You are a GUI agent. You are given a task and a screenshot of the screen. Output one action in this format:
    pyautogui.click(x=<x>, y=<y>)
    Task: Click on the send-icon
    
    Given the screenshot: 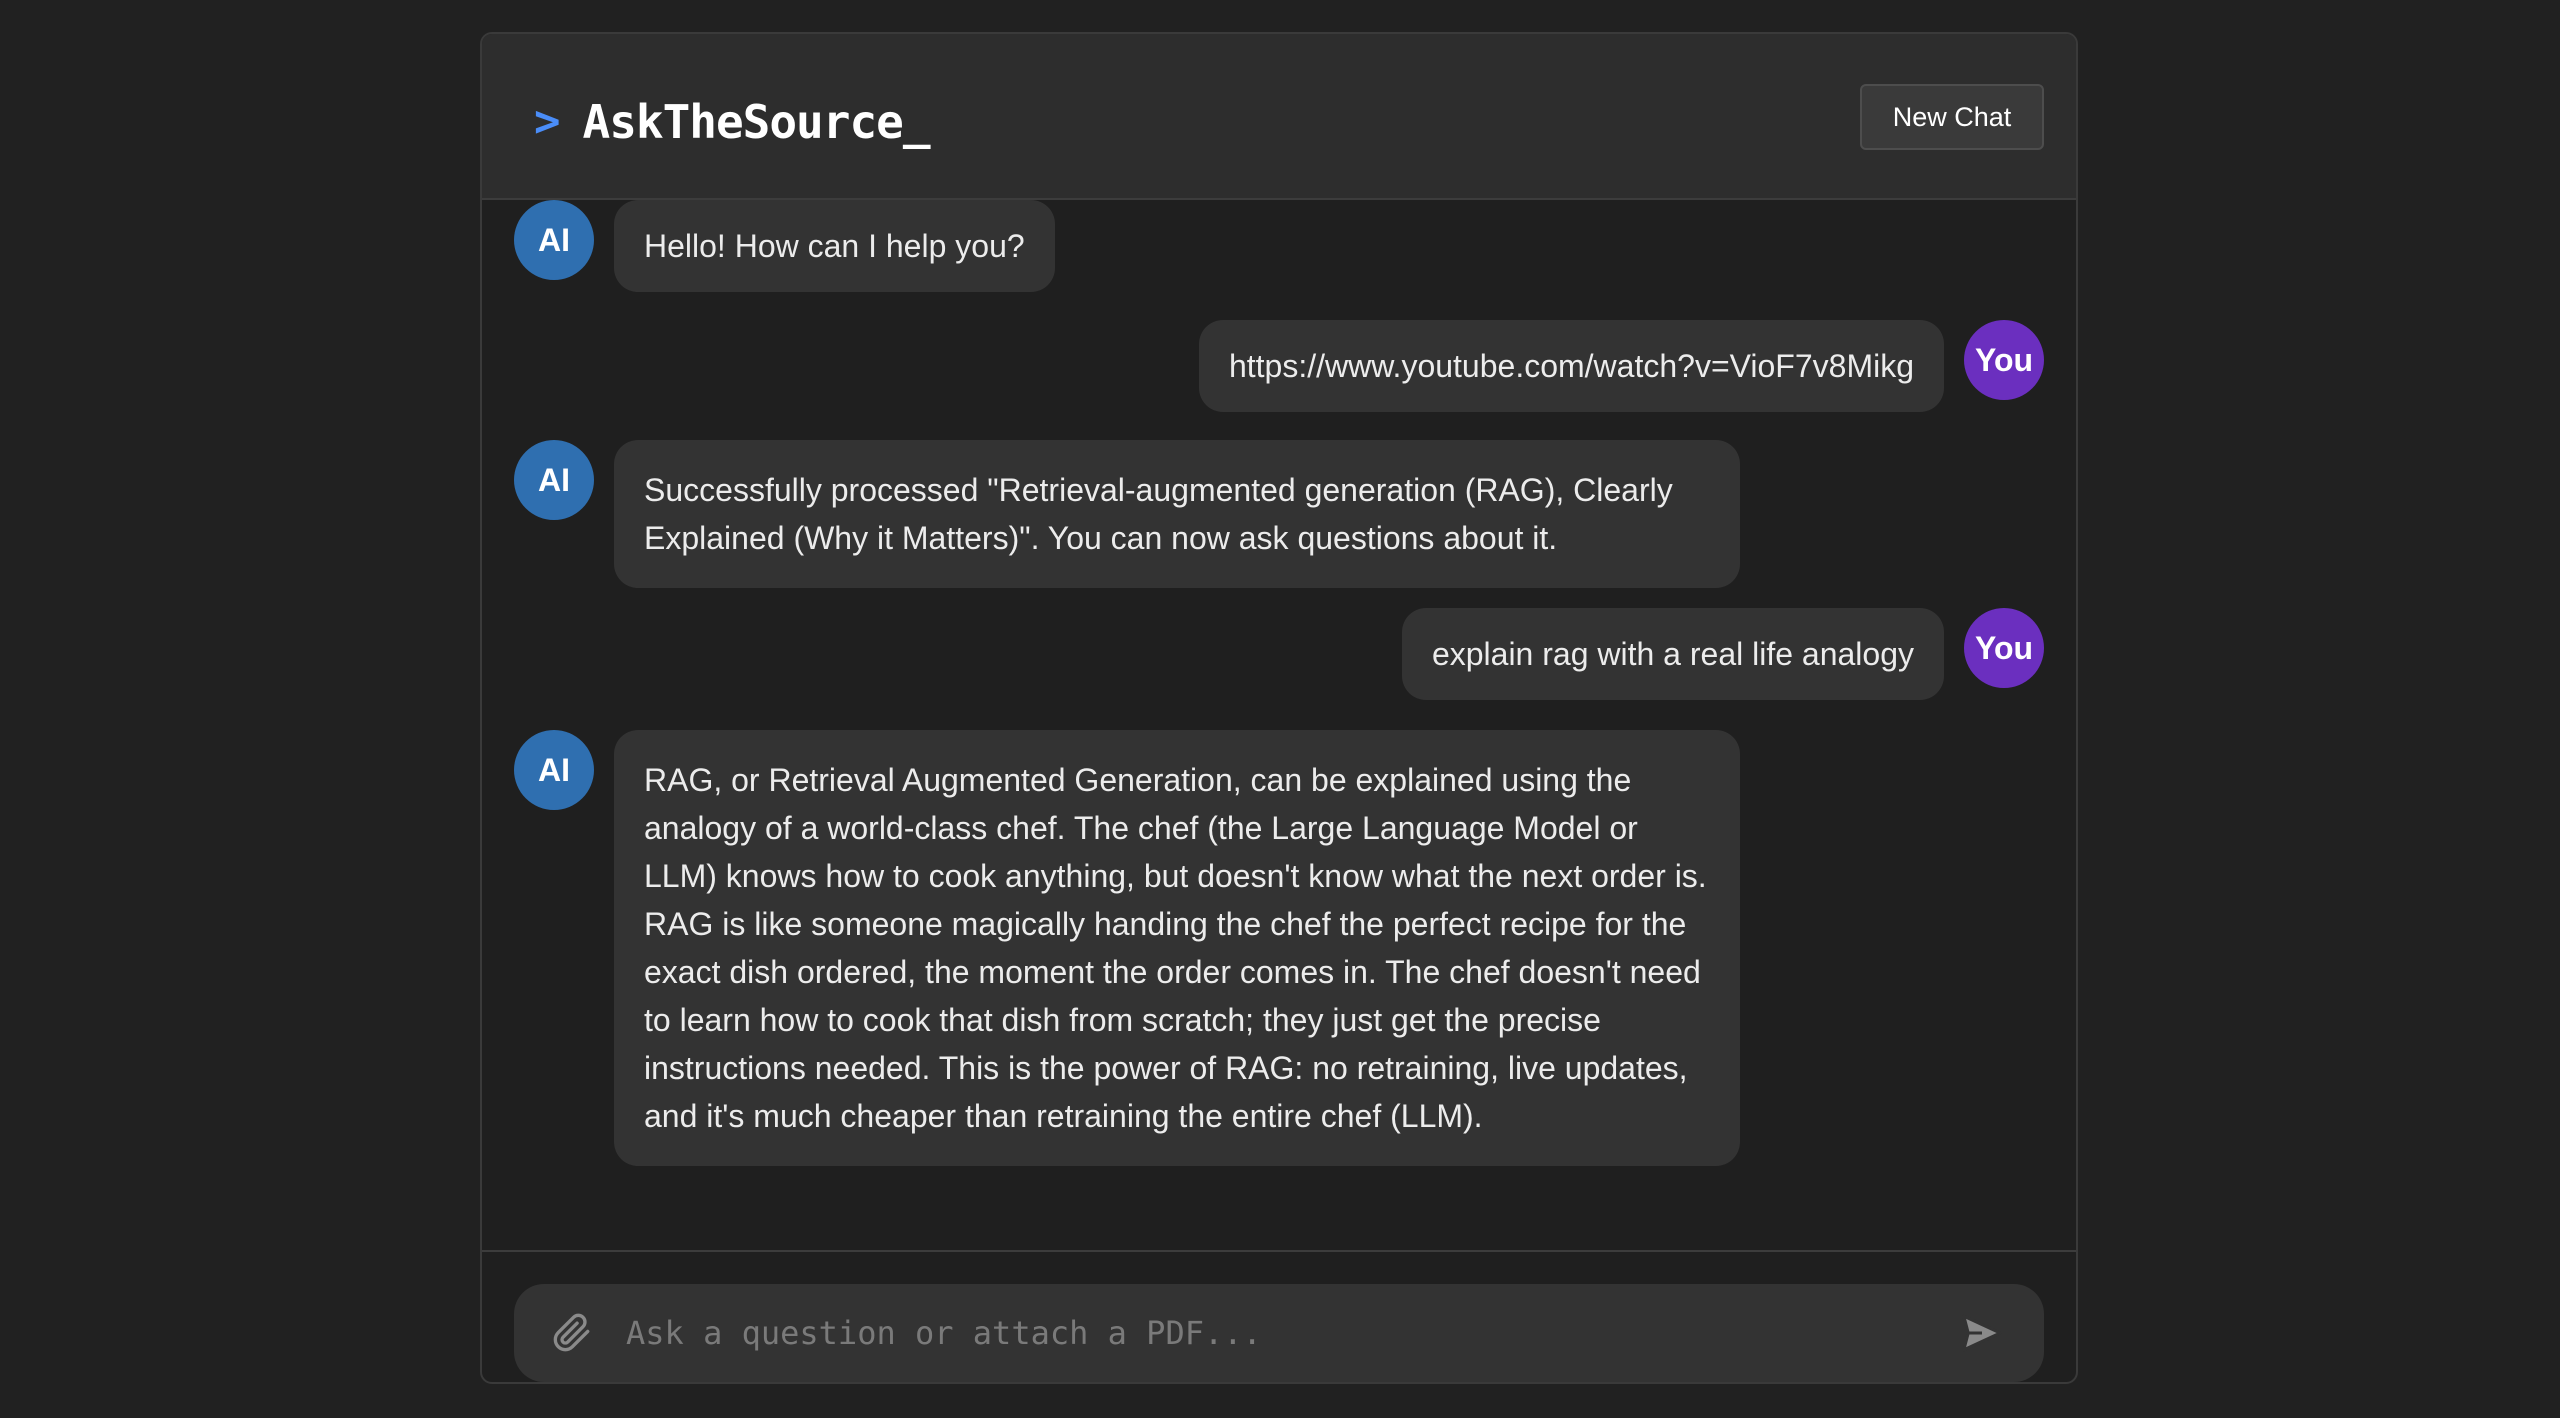 What is the action you would take?
    pyautogui.click(x=1982, y=1333)
    